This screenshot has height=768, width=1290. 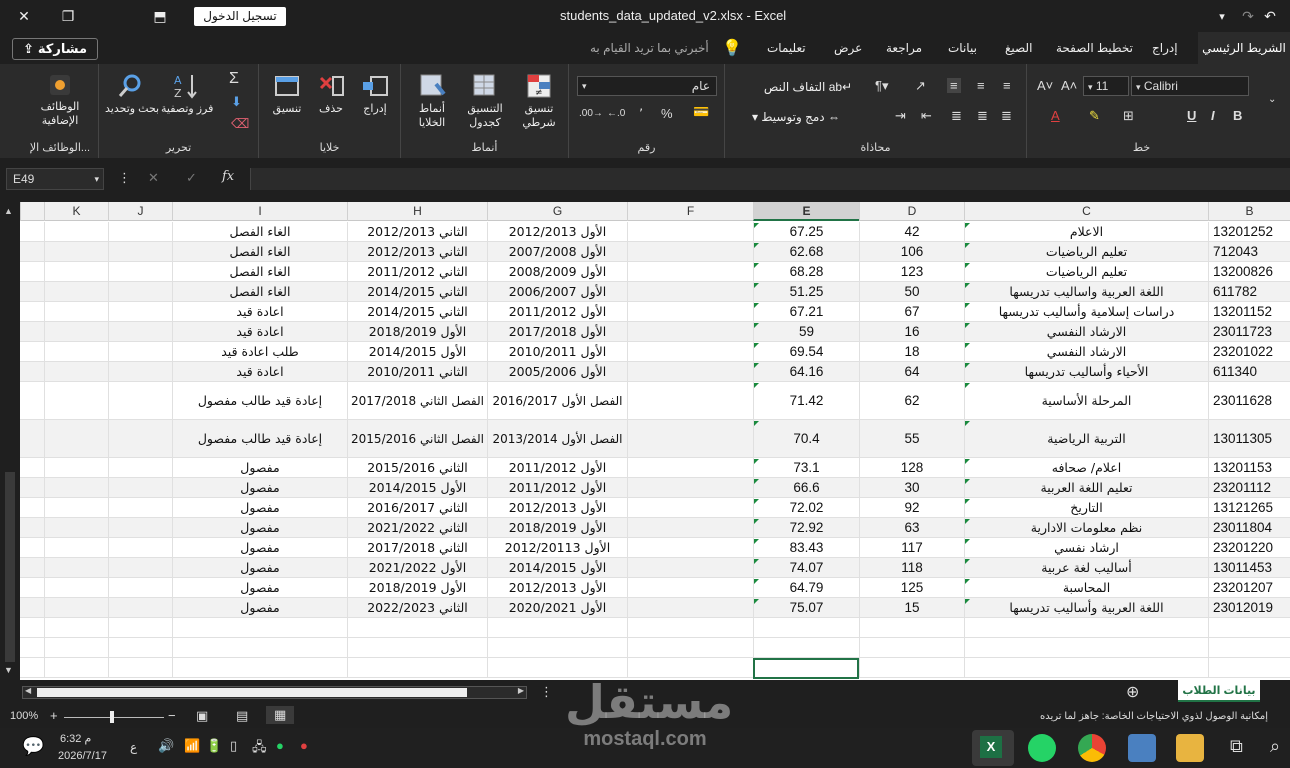 I want to click on column-header-E: E, so click(x=806, y=211).